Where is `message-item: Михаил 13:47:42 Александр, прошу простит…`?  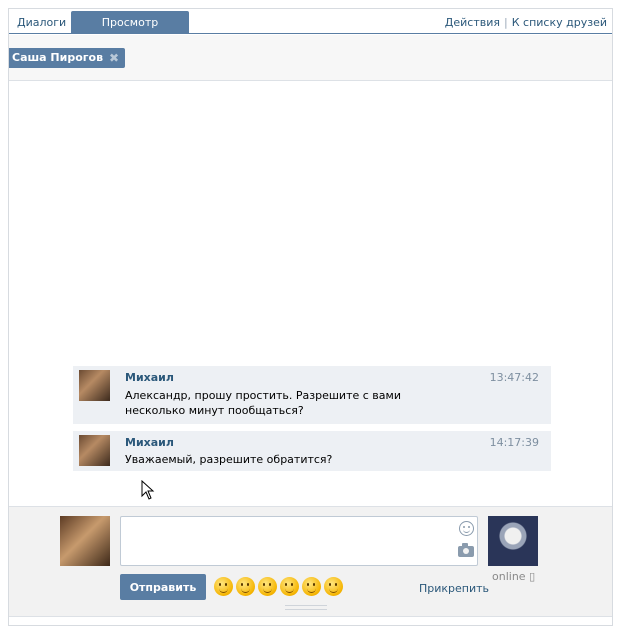 message-item: Михаил 13:47:42 Александр, прошу простит… is located at coordinates (312, 395).